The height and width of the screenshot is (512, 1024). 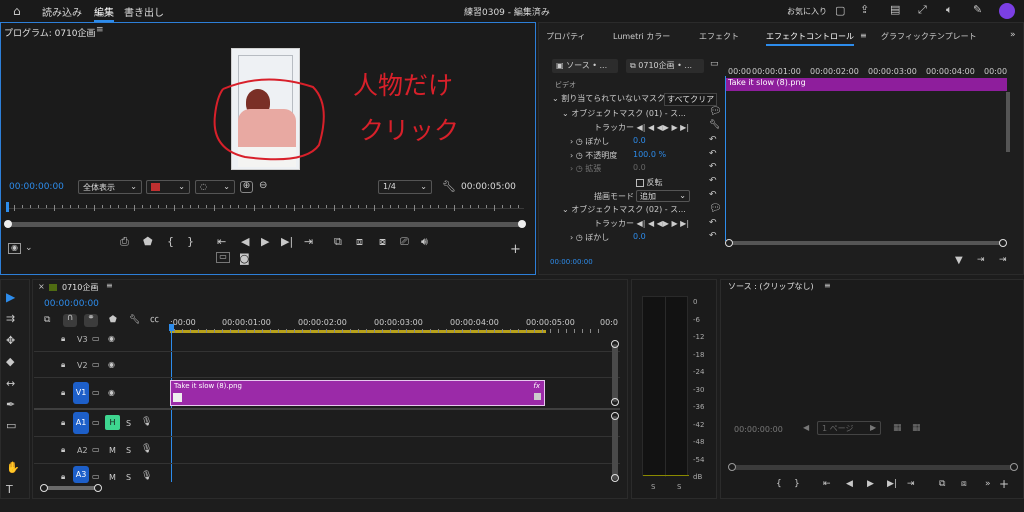 I want to click on export-frame-icon: ⎚, so click(x=404, y=241).